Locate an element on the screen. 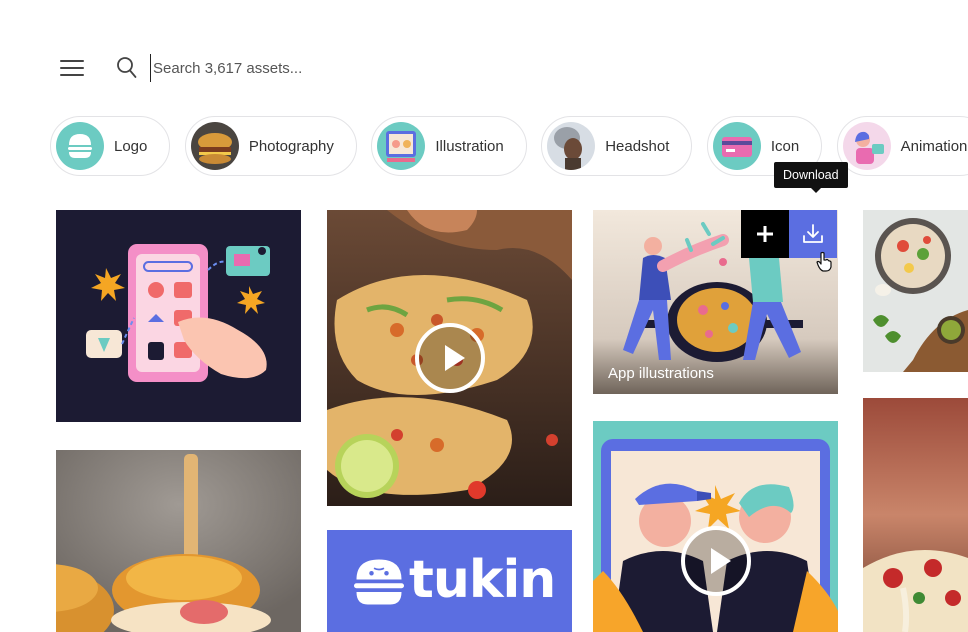  chip-illustration: Illustration is located at coordinates (449, 146).